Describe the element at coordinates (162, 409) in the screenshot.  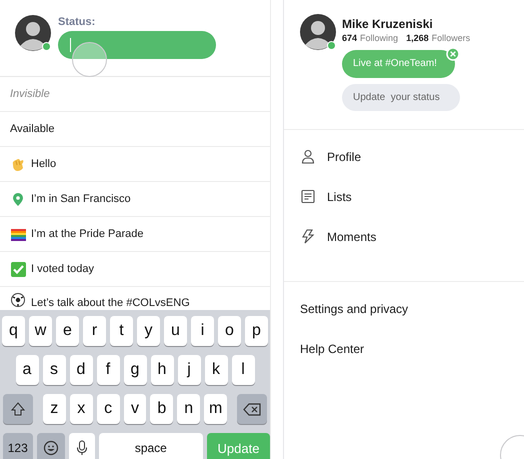
I see `letter-key: b` at that location.